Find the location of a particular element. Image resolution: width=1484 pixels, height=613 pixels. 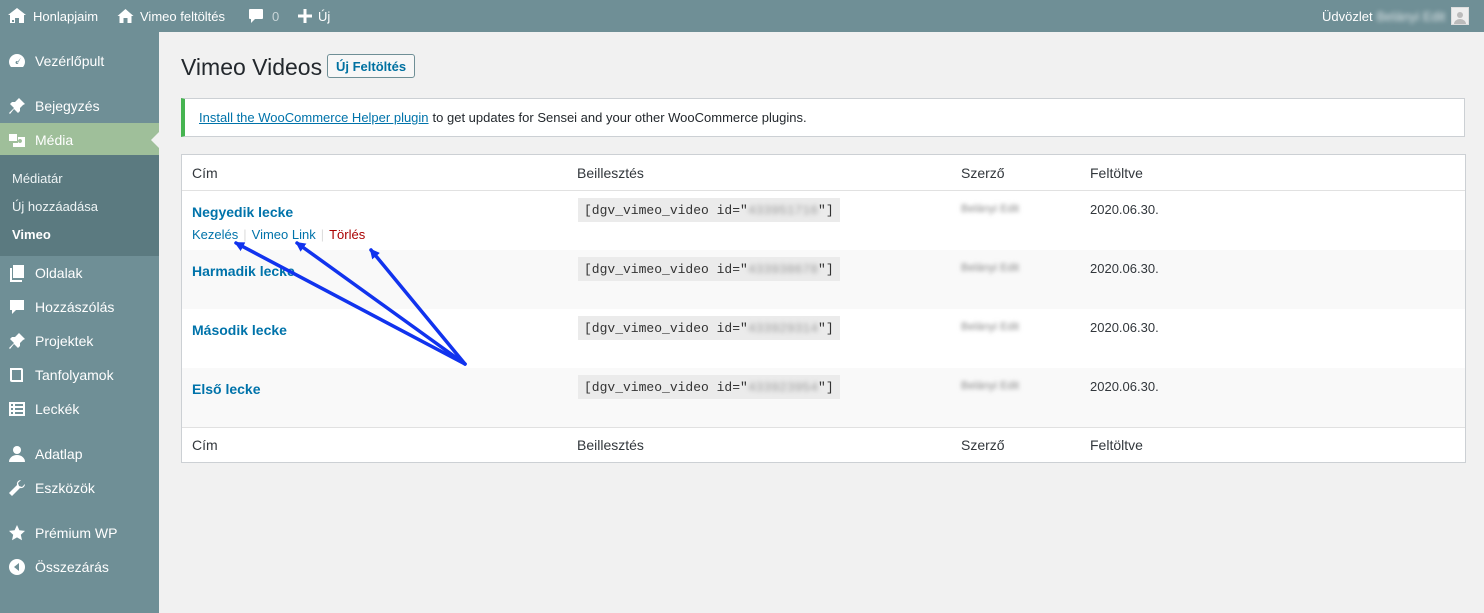

video-title-link: Negyedik lecke is located at coordinates (242, 212).